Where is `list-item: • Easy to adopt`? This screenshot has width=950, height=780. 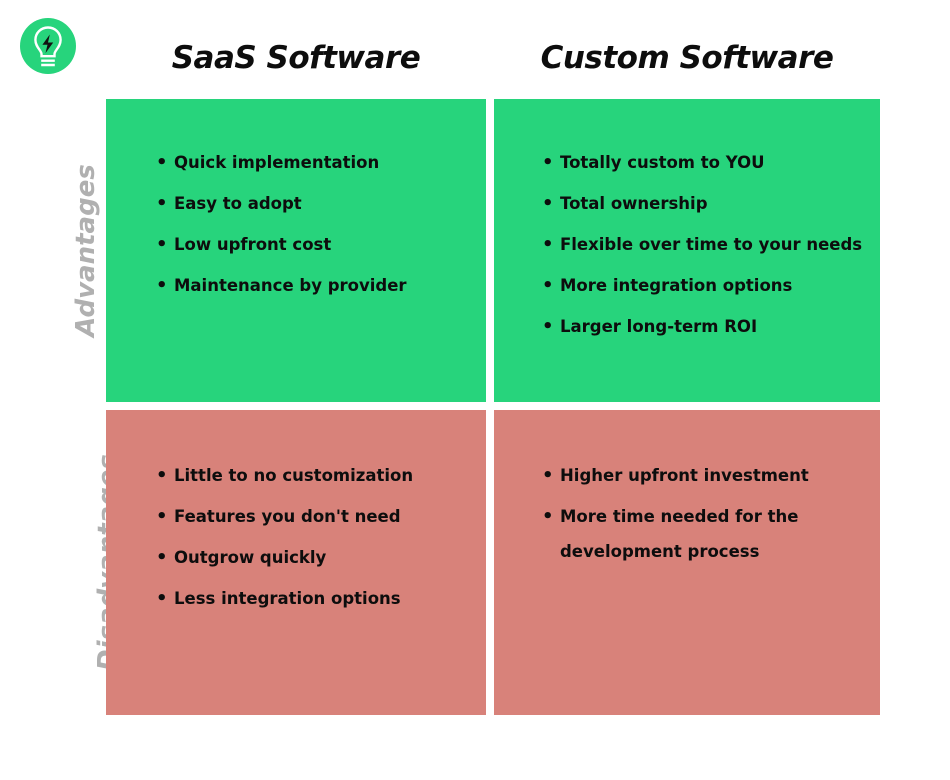 list-item: • Easy to adopt is located at coordinates (317, 203).